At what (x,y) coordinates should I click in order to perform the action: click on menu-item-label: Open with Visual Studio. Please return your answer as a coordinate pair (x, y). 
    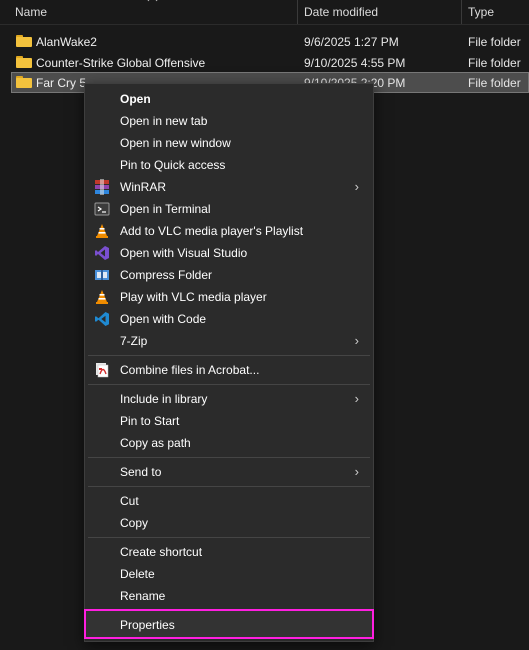
    Looking at the image, I should click on (184, 253).